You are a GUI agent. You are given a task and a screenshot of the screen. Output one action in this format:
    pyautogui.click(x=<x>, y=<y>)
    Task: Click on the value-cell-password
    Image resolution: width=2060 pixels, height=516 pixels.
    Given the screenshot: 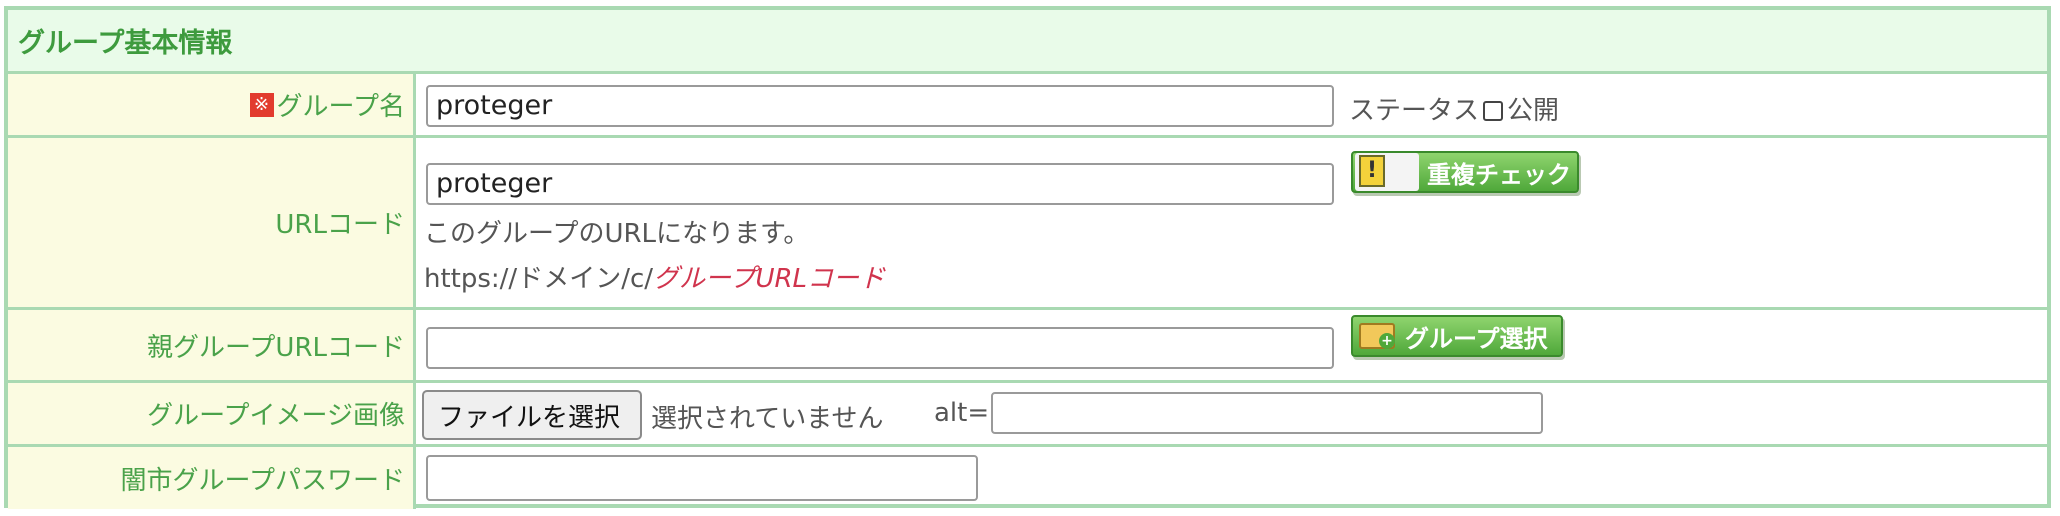 What is the action you would take?
    pyautogui.click(x=1231, y=478)
    